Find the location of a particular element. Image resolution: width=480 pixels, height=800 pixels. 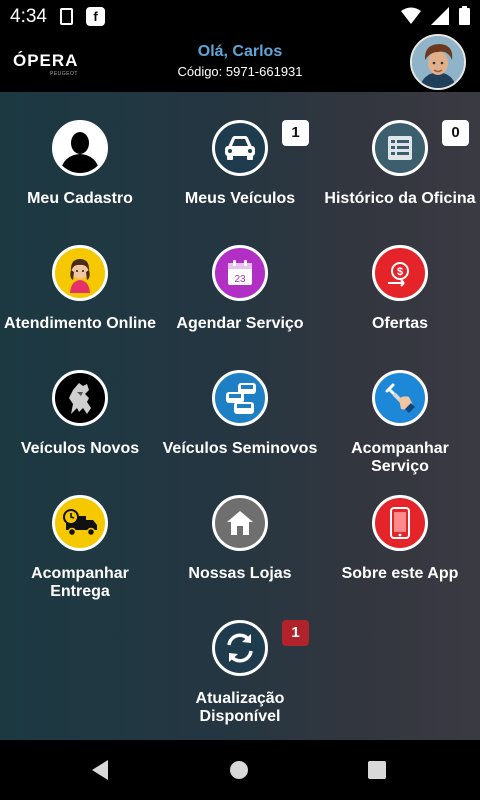

user-greeting: Olá, Carlos is located at coordinates (240, 51).